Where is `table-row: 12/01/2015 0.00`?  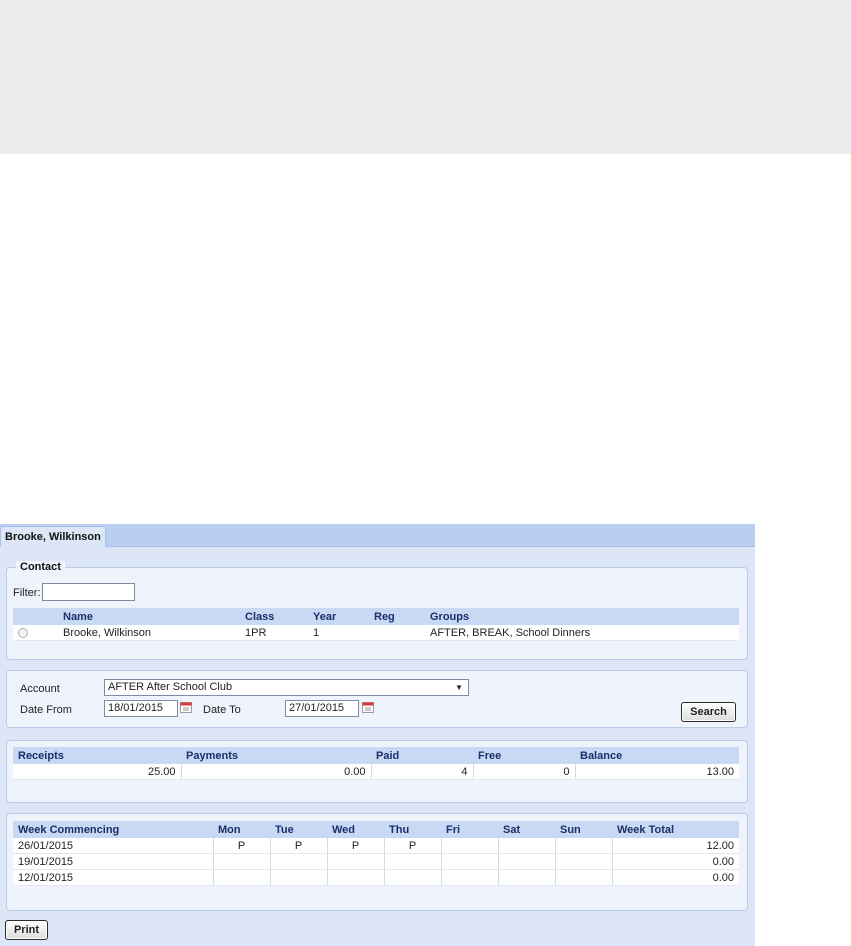 table-row: 12/01/2015 0.00 is located at coordinates (376, 877).